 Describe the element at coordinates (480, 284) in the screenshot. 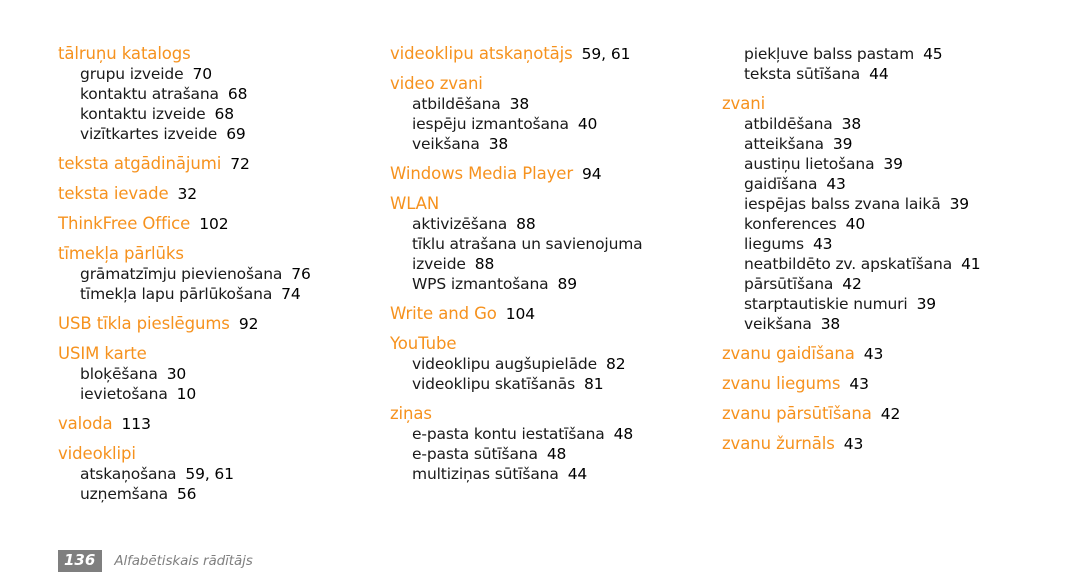

I see `index-entry-label: WPS izmantošana` at that location.